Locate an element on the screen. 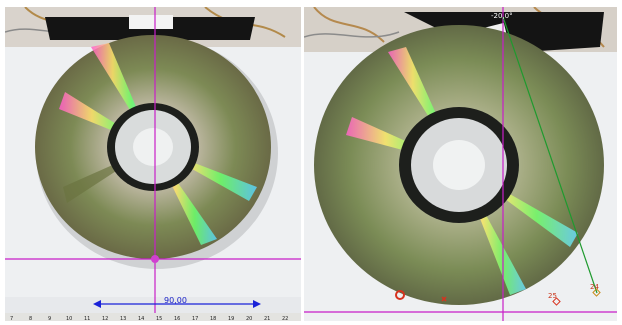  ruler-number: 13 is located at coordinates (123, 318).